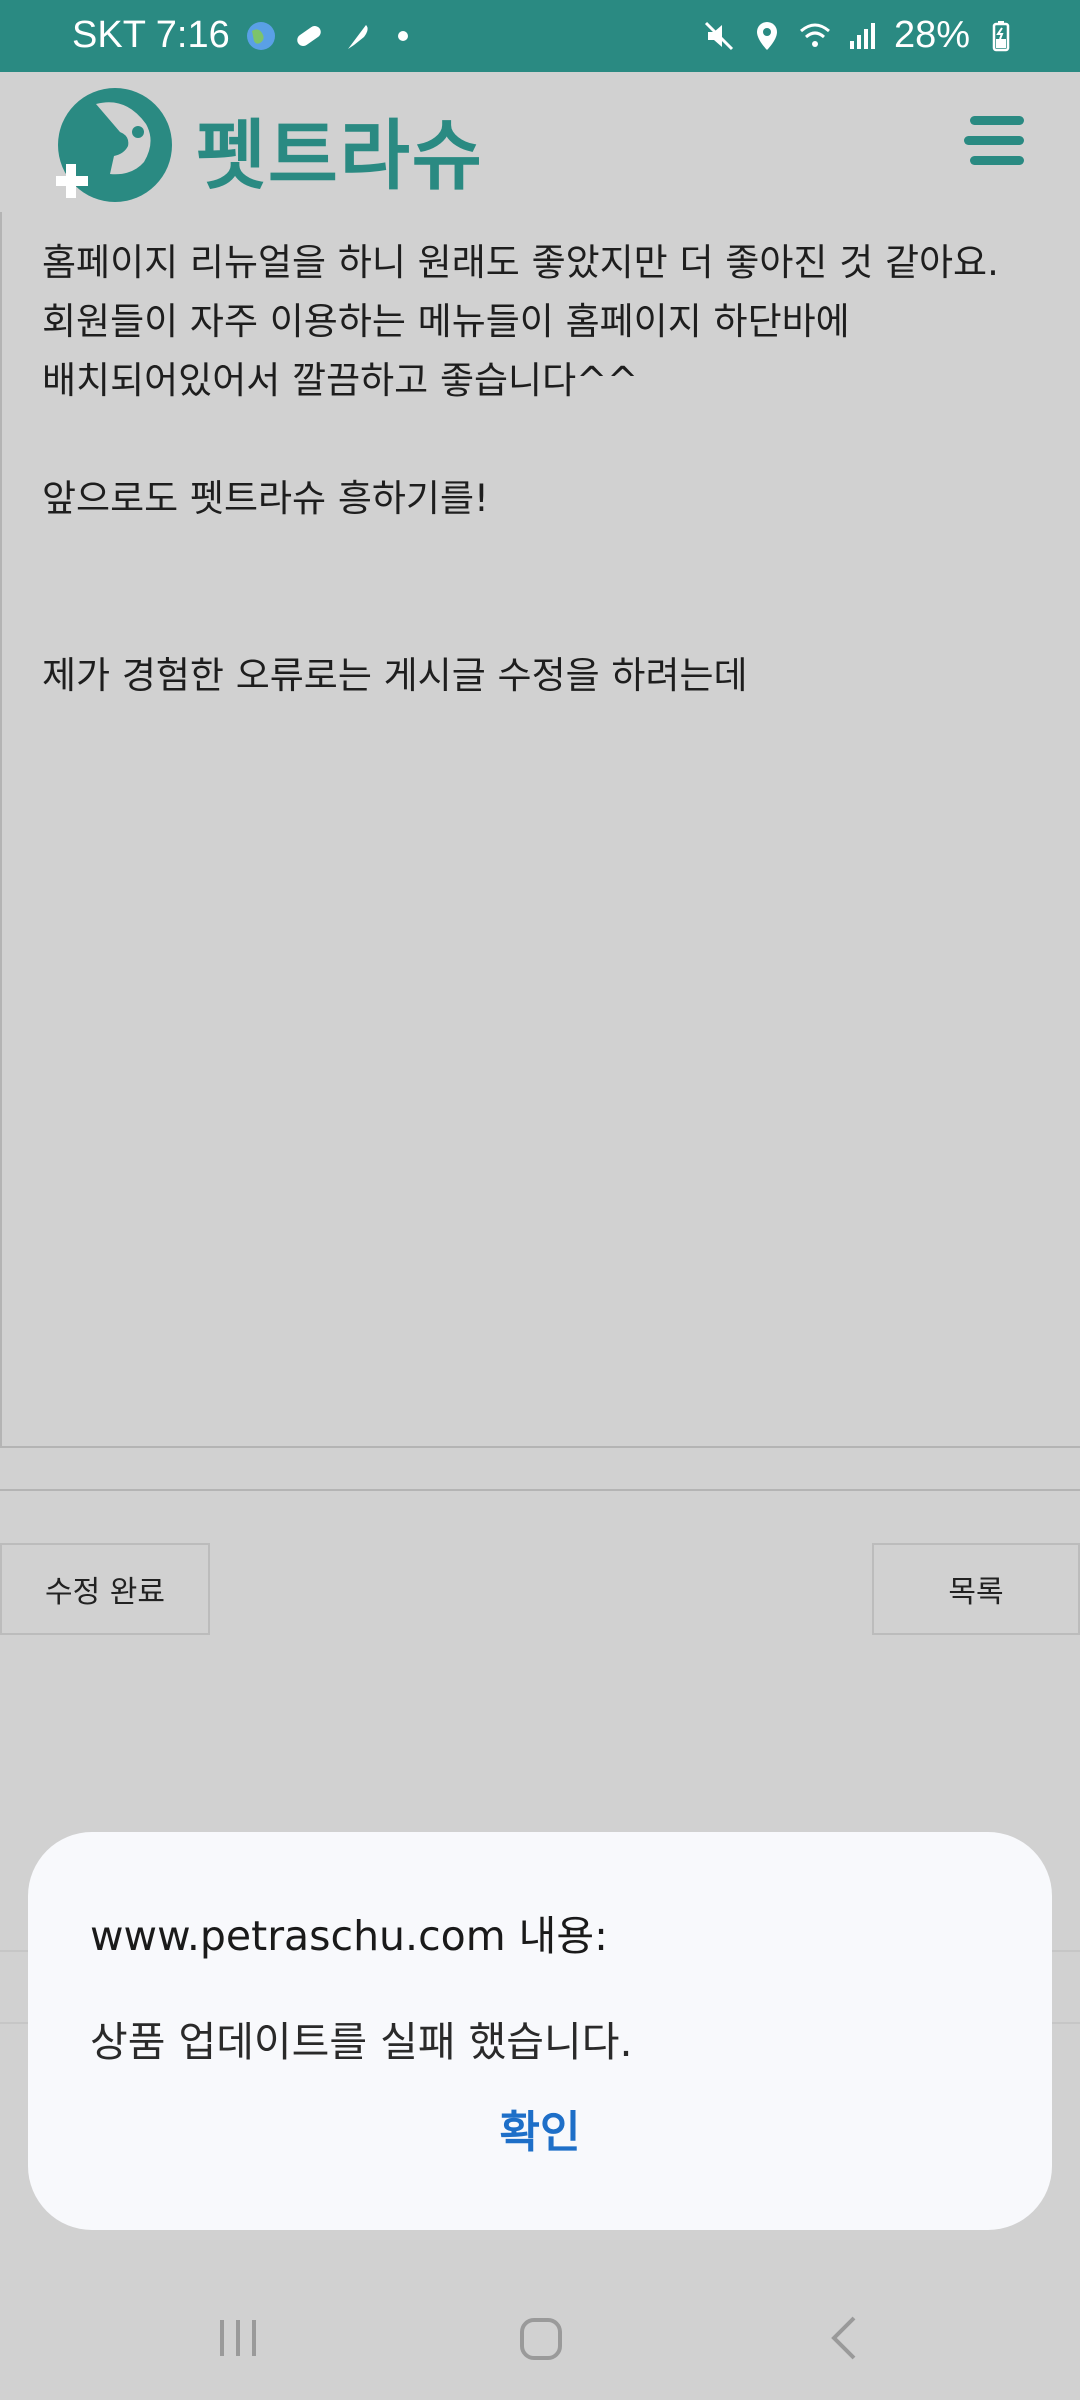 This screenshot has height=2400, width=1080. What do you see at coordinates (718, 35) in the screenshot?
I see `mute-icon` at bounding box center [718, 35].